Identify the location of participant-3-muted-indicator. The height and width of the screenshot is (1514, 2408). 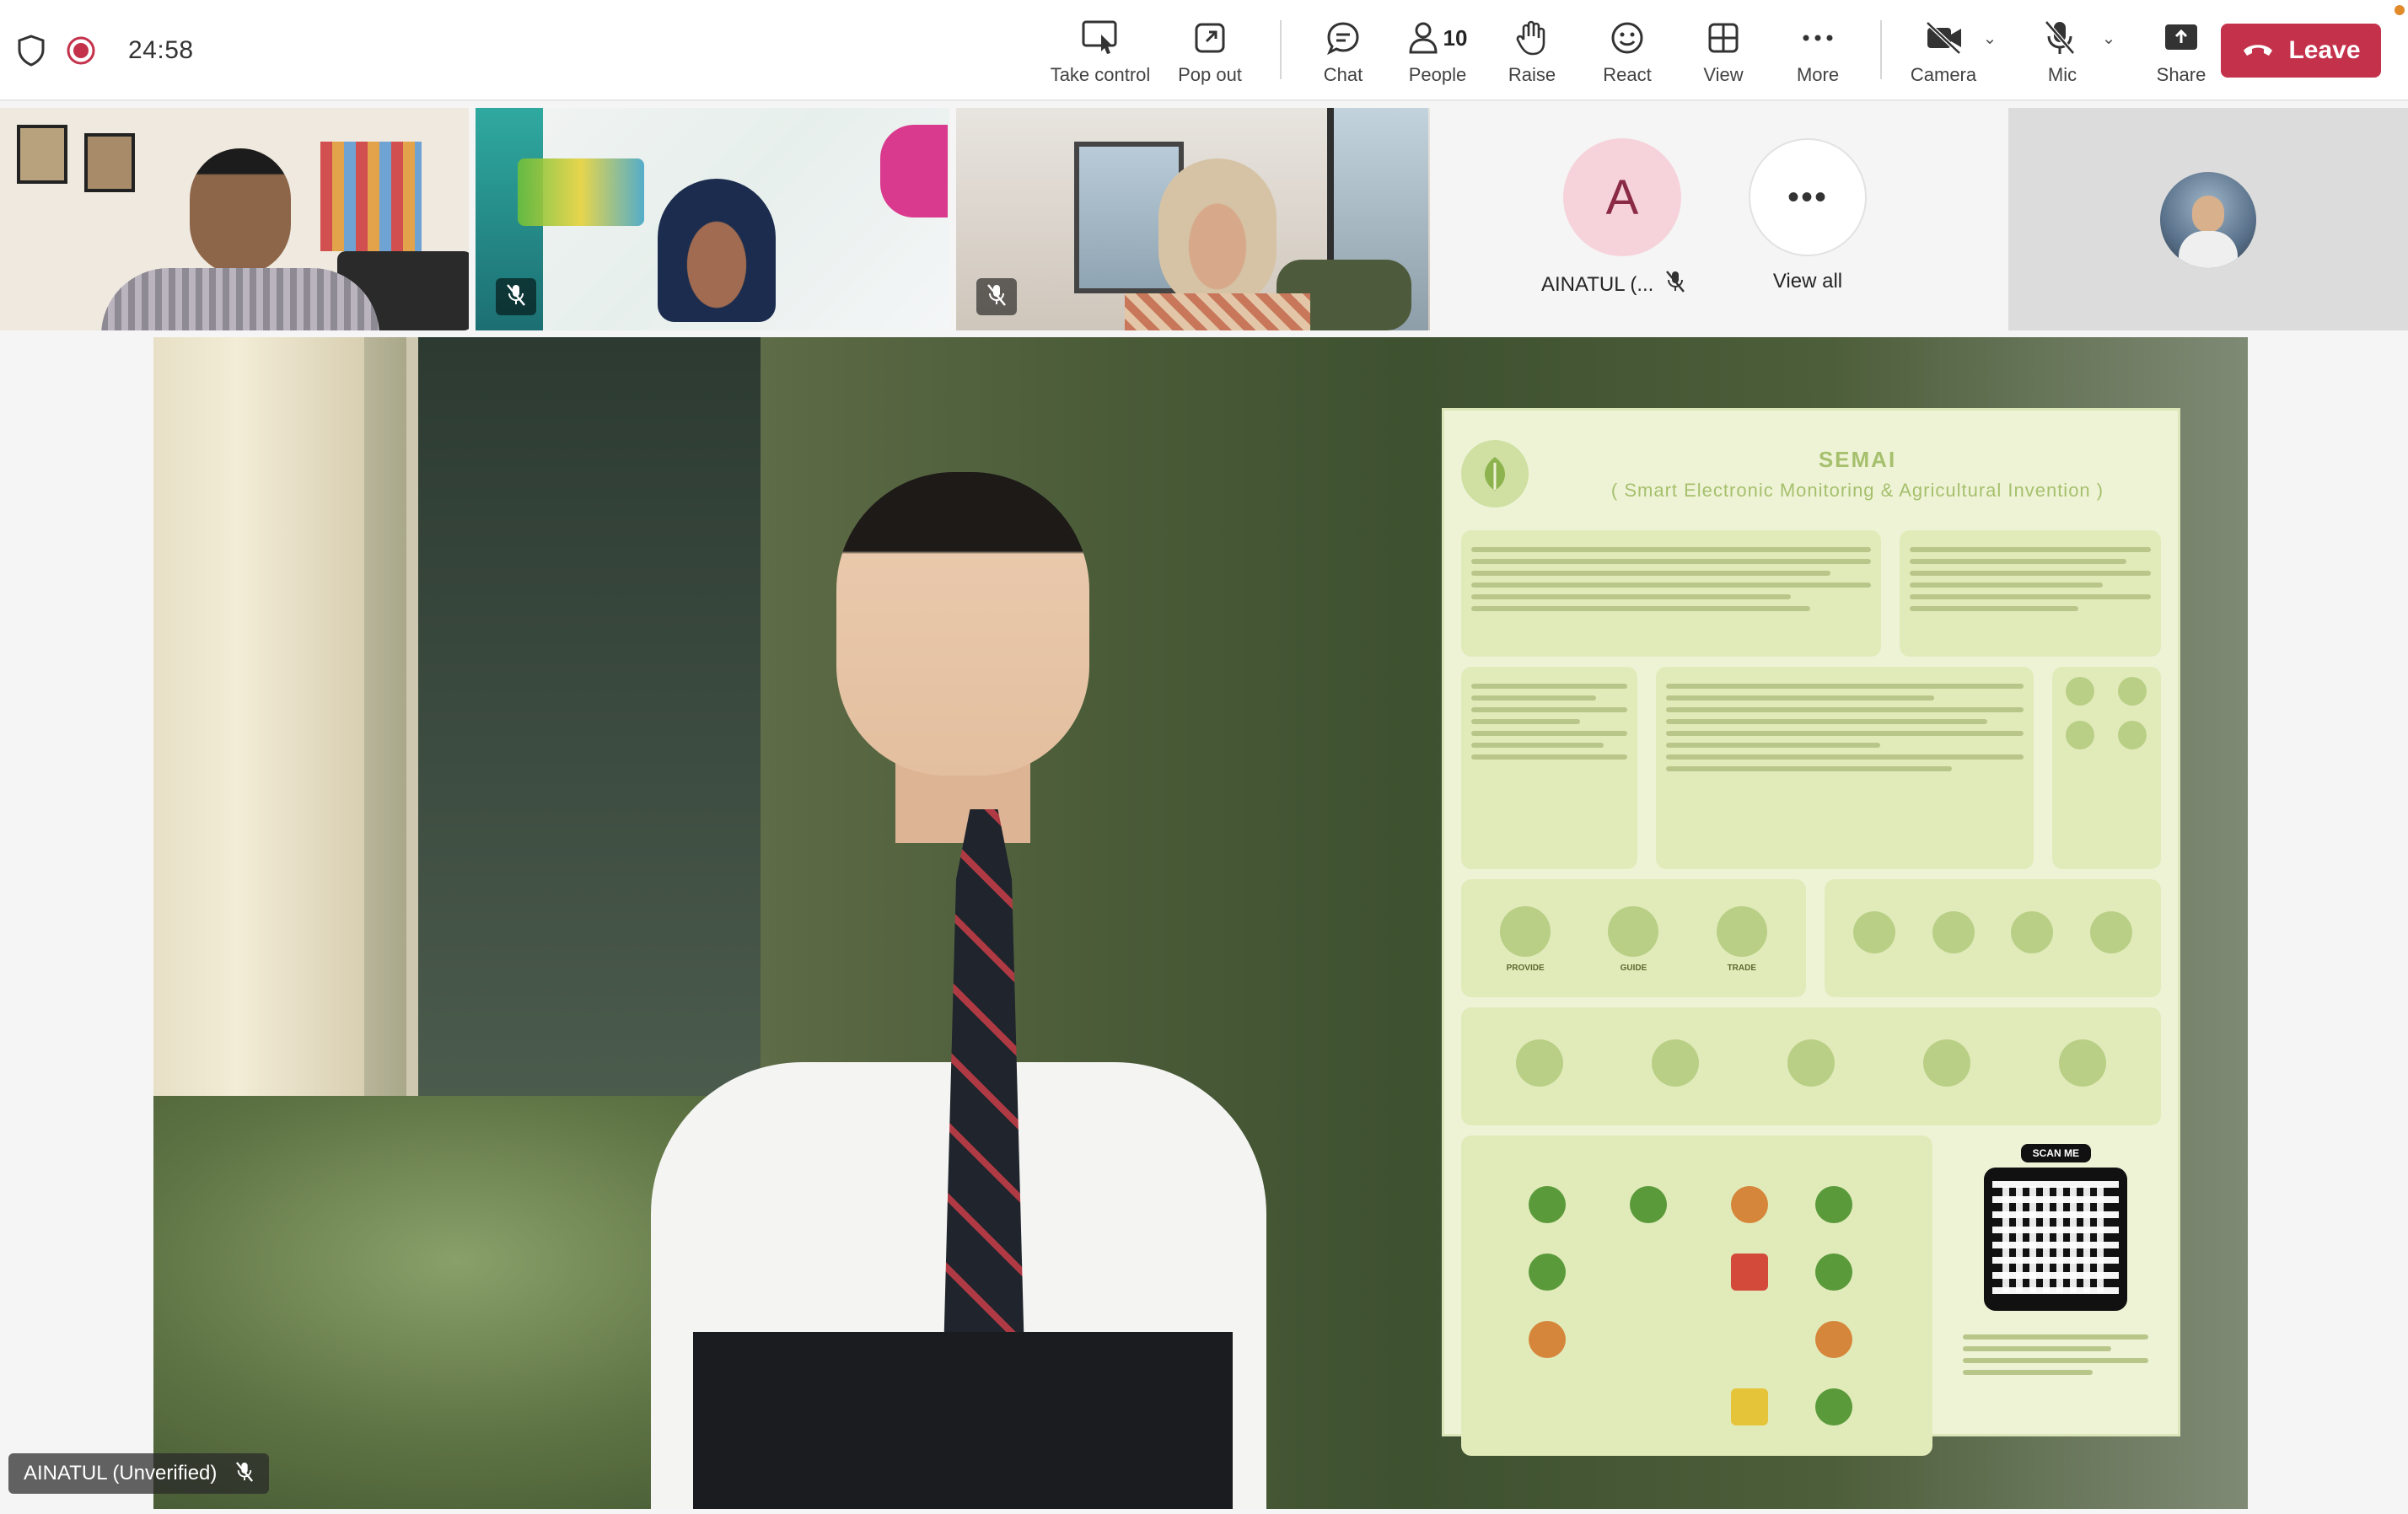
(997, 296).